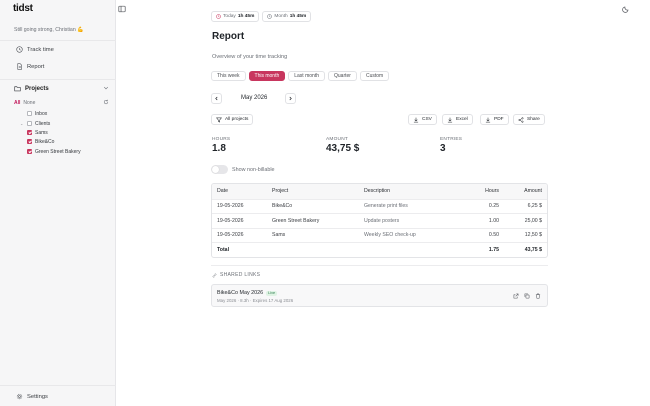 This screenshot has width=650, height=406. What do you see at coordinates (521, 119) in the screenshot?
I see `share-icon` at bounding box center [521, 119].